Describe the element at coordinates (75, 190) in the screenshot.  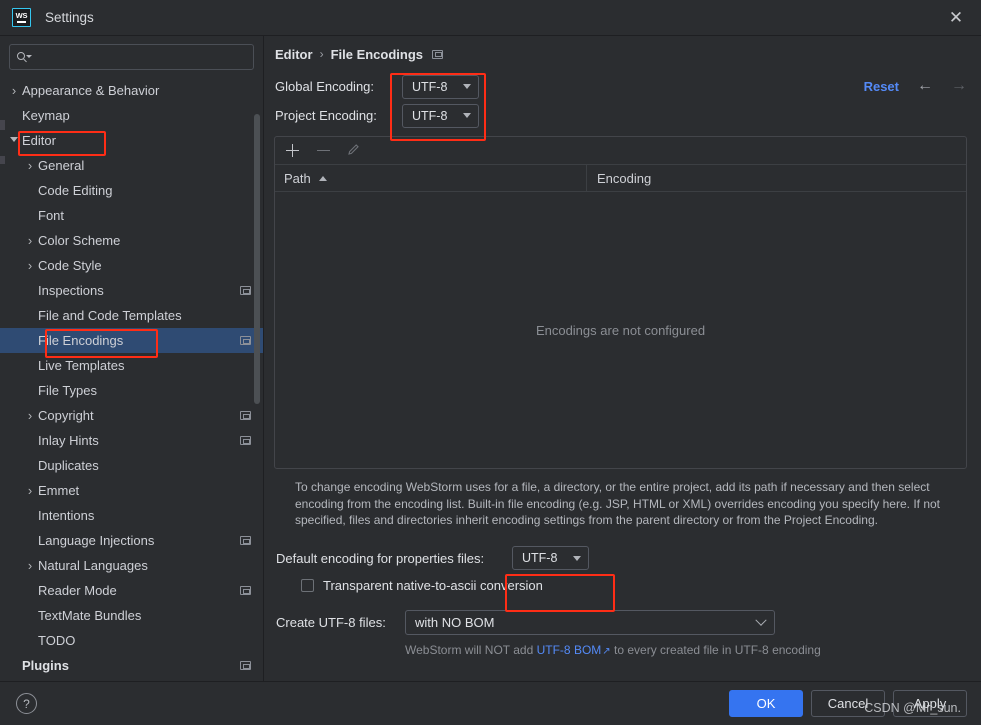
I see `sidebar-item-label: Code Editing` at that location.